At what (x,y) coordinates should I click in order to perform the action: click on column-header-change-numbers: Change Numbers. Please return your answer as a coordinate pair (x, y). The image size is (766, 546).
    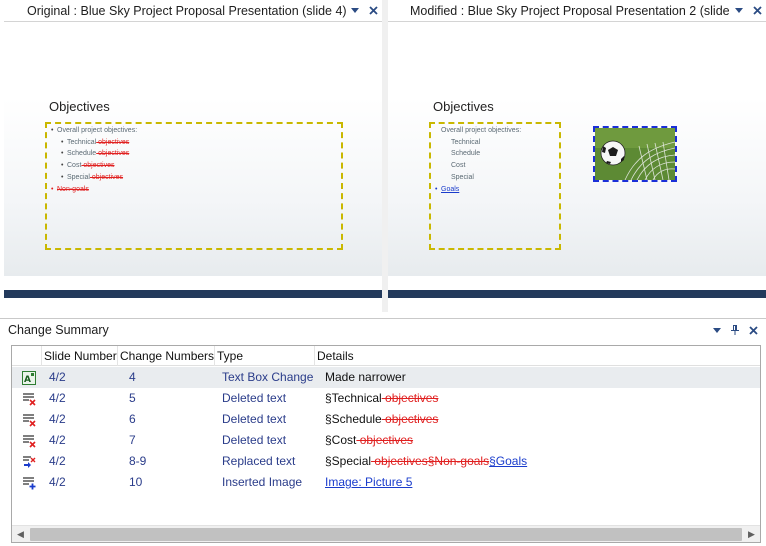
    Looking at the image, I should click on (166, 356).